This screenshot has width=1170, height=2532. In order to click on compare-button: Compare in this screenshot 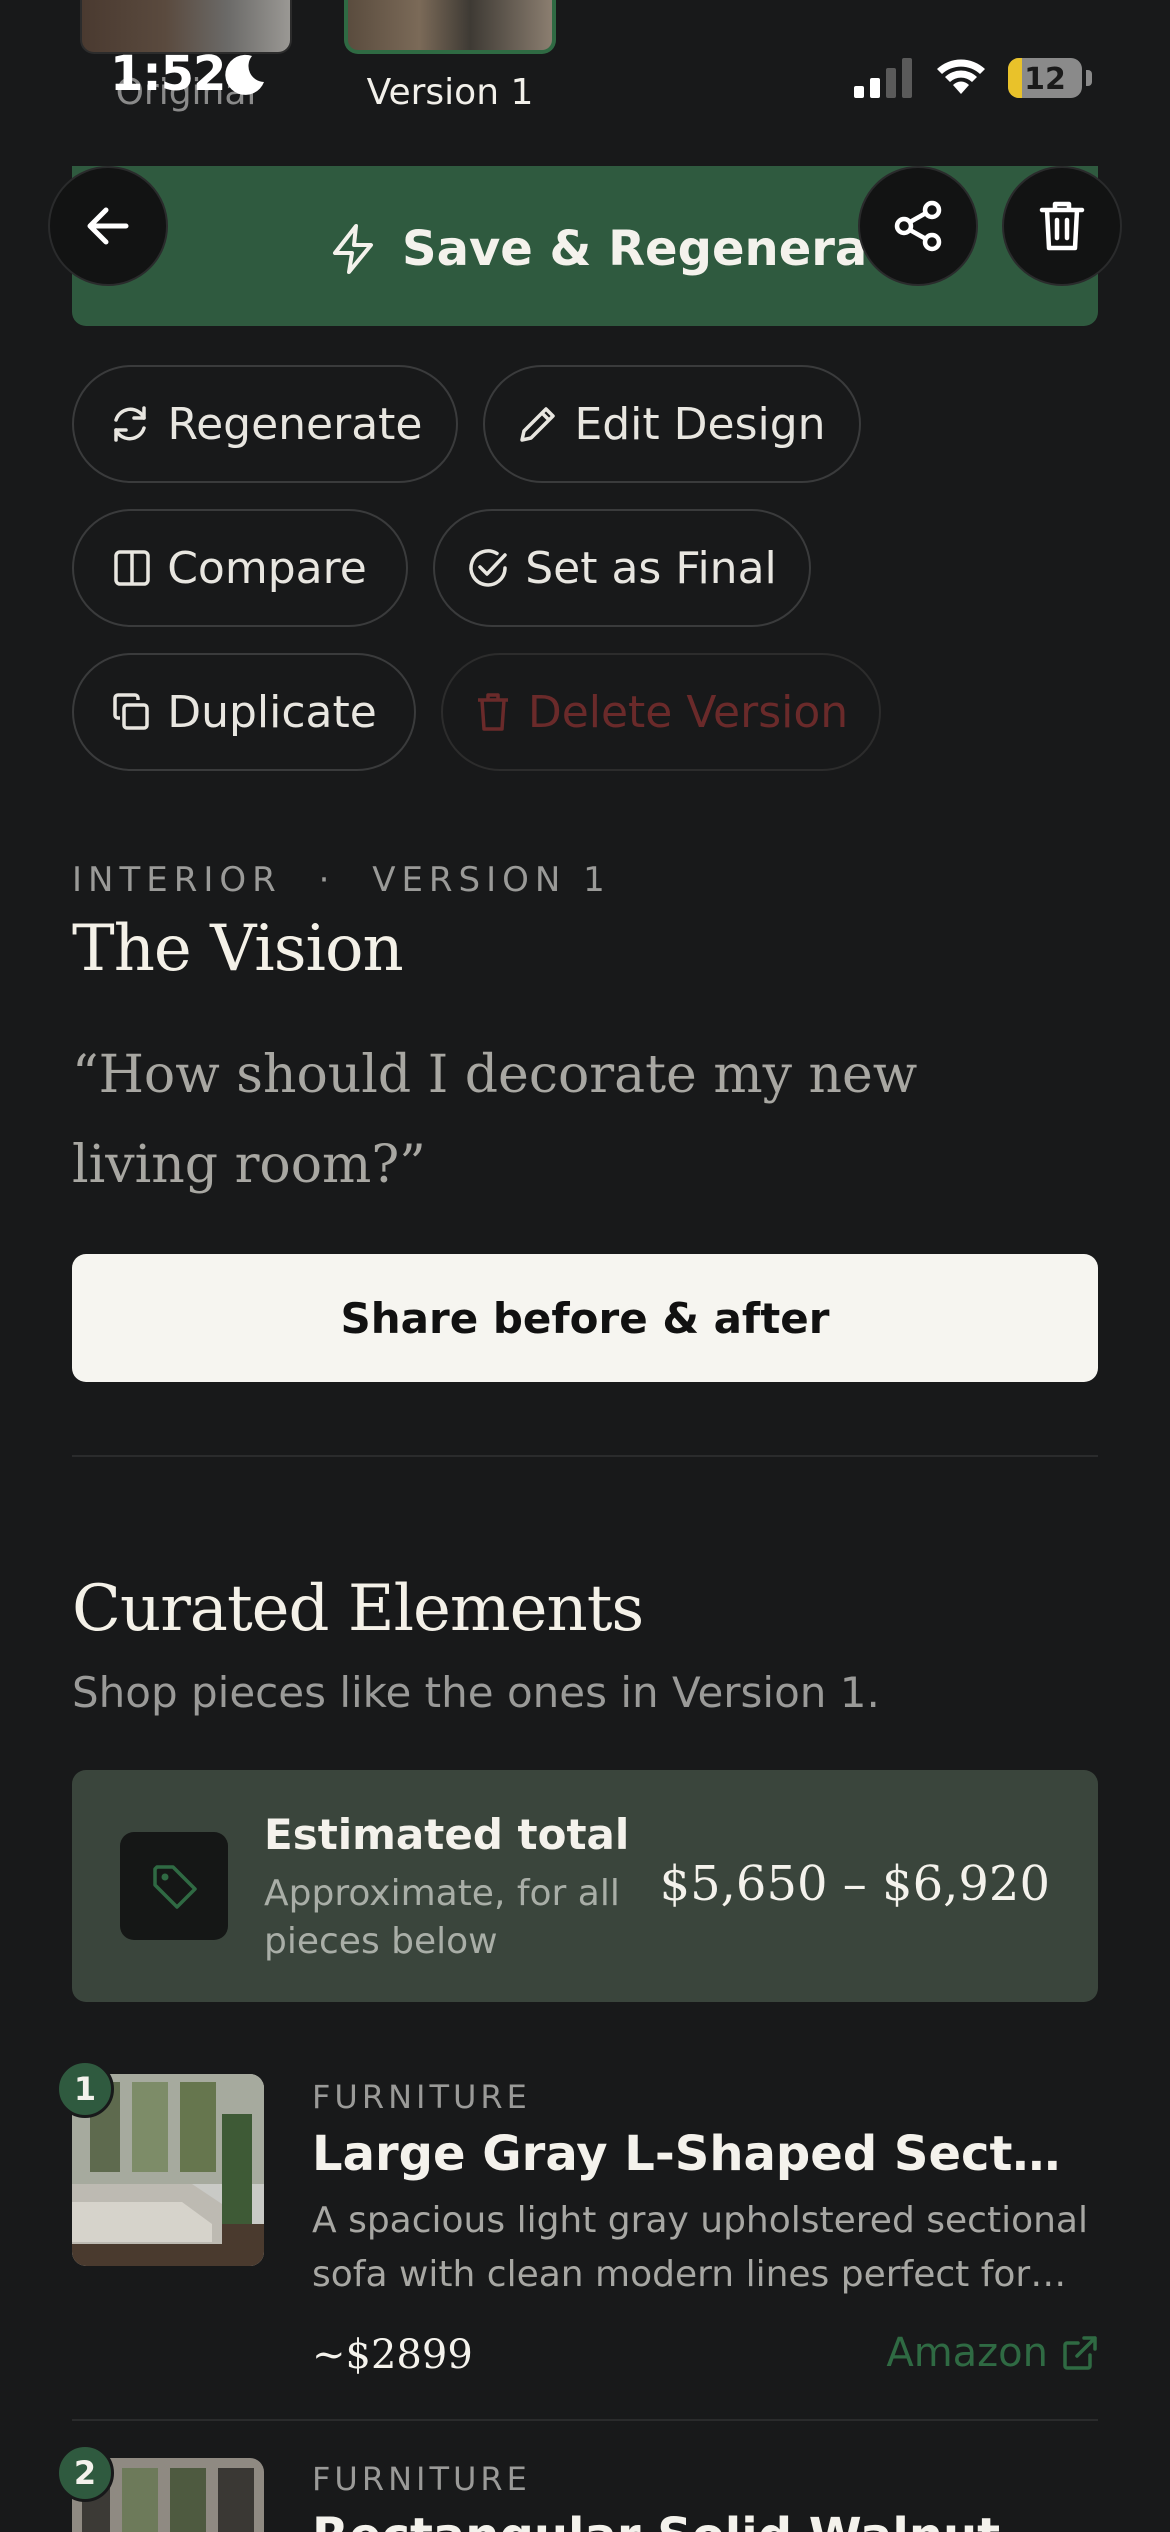, I will do `click(240, 568)`.